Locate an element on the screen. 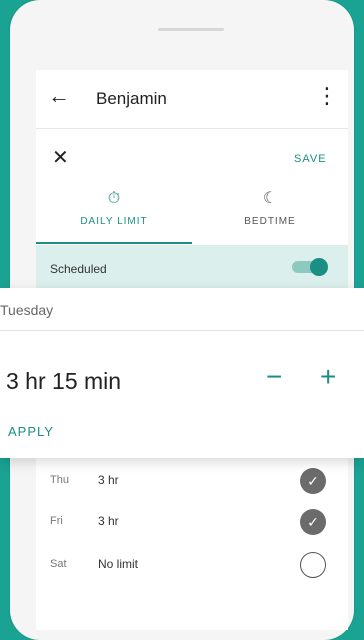  page-title: Benjamin is located at coordinates (131, 98).